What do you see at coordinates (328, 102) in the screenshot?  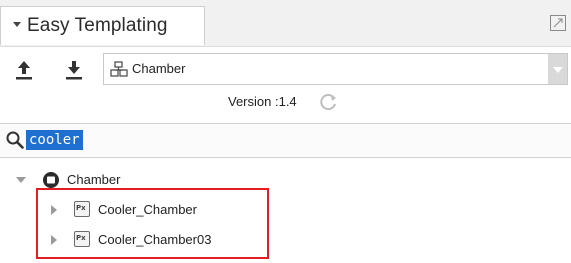 I see `refresh-icon` at bounding box center [328, 102].